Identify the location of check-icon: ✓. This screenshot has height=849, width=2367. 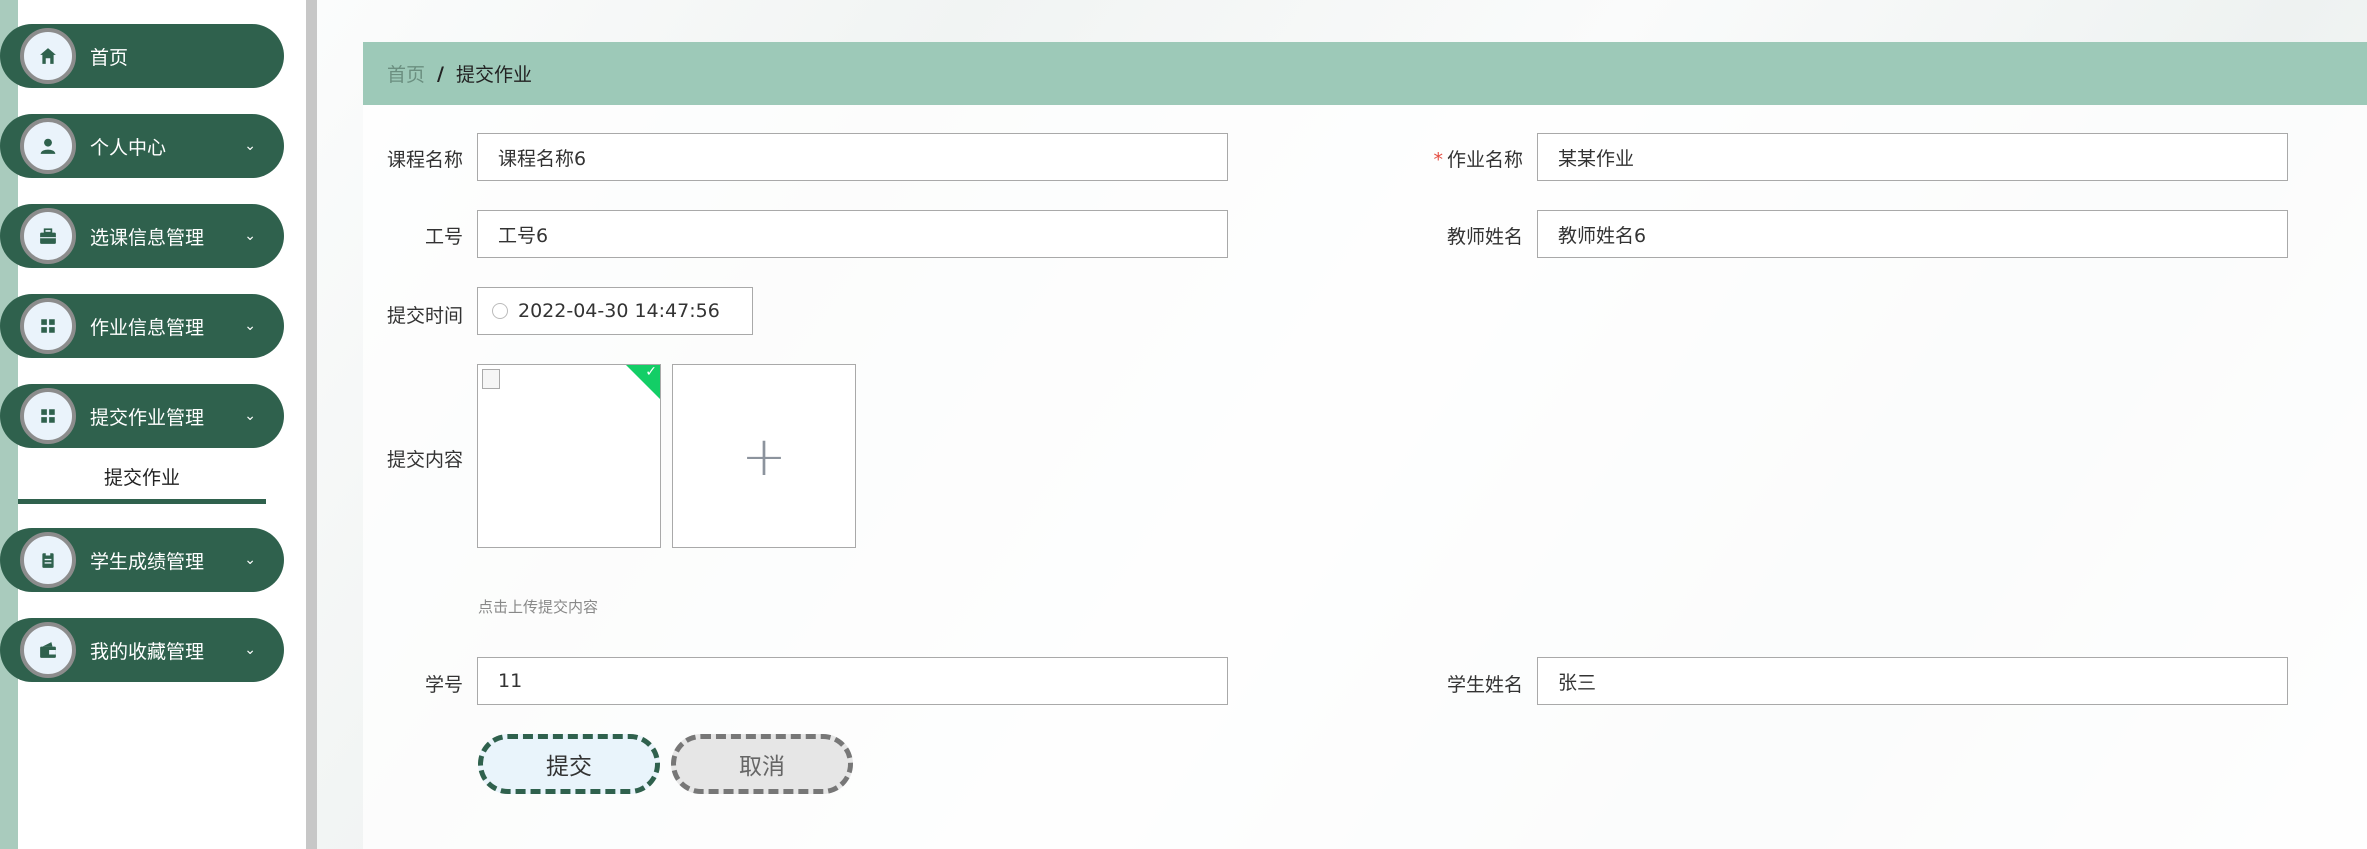
(651, 372).